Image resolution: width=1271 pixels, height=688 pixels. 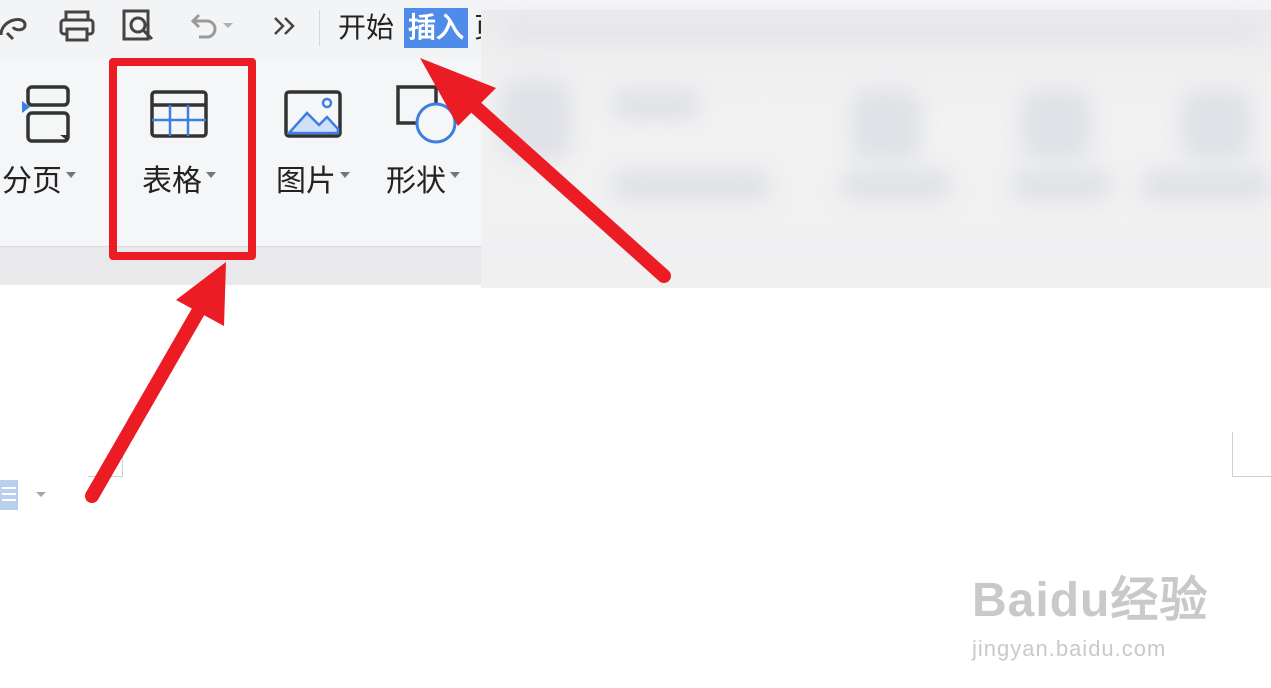 What do you see at coordinates (1069, 648) in the screenshot?
I see `watermark-url: jingyan.baidu.com` at bounding box center [1069, 648].